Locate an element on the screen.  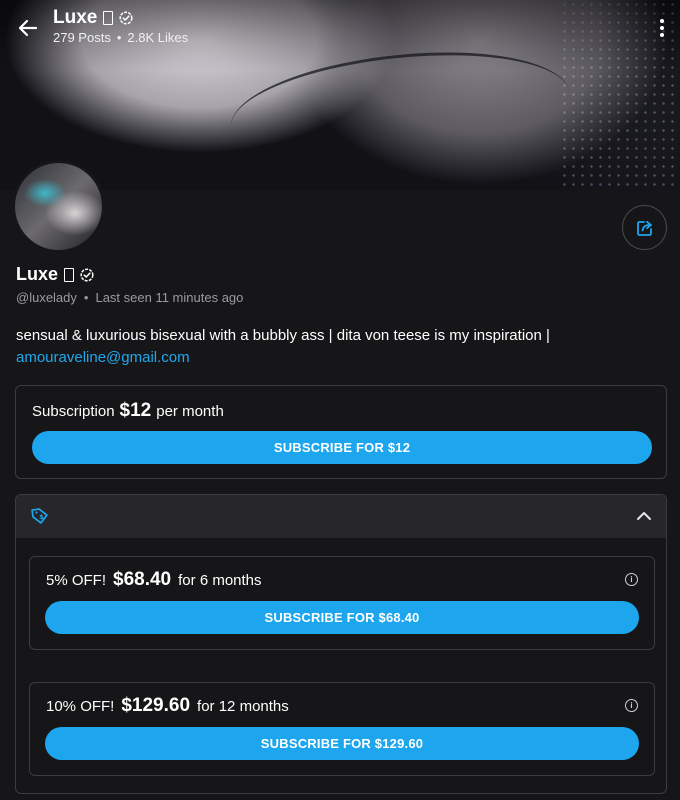
arrow-left-icon is located at coordinates (28, 28).